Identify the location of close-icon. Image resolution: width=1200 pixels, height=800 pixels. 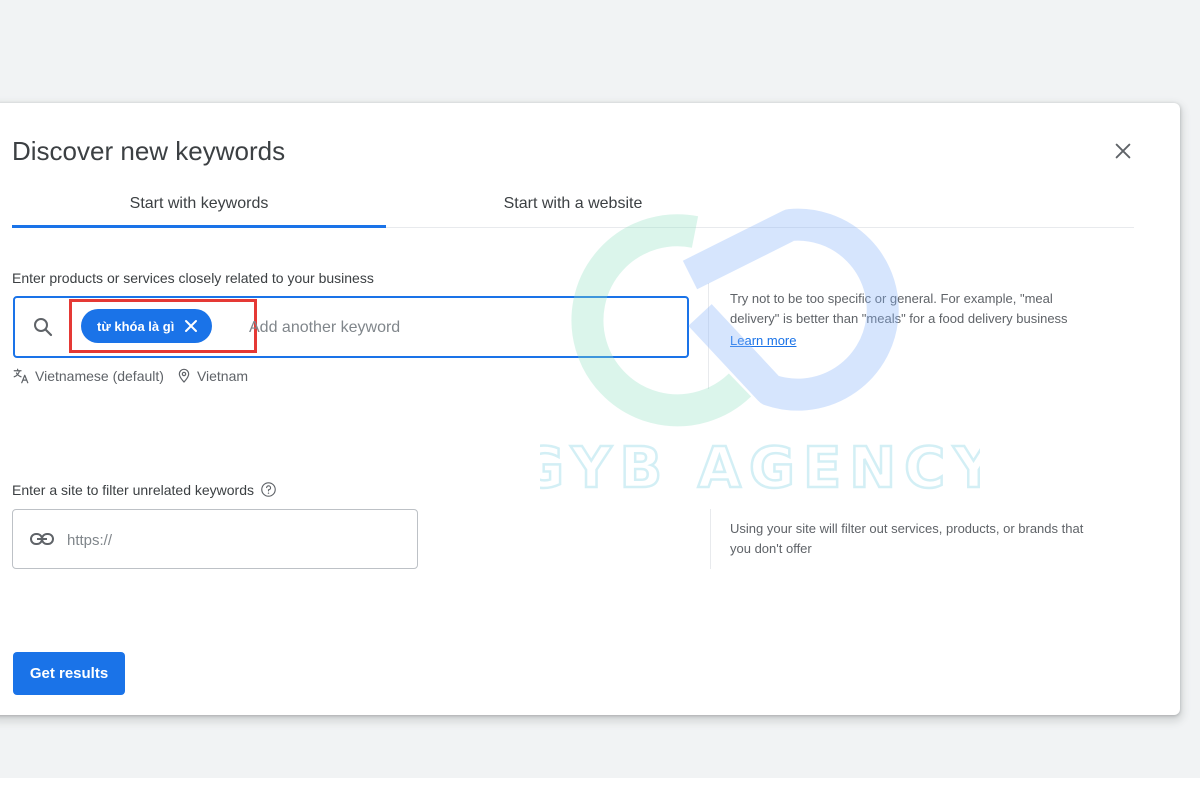
(1123, 151).